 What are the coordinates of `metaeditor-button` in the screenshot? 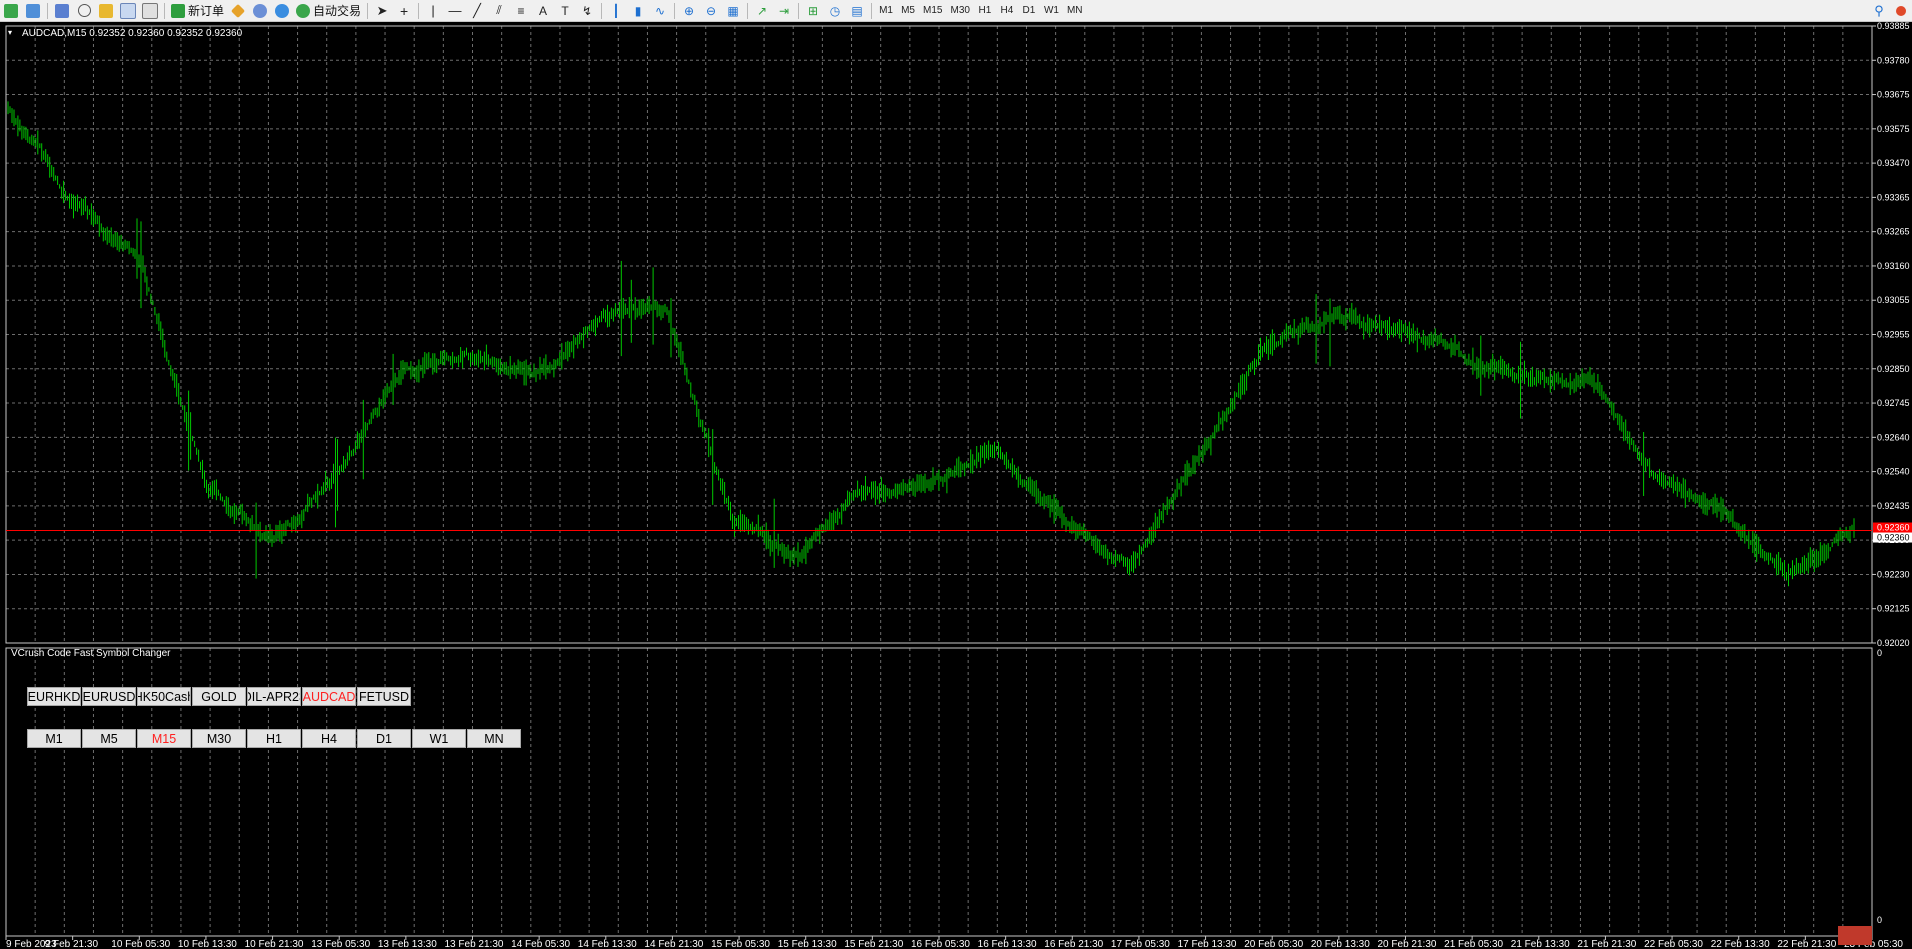 It's located at (238, 11).